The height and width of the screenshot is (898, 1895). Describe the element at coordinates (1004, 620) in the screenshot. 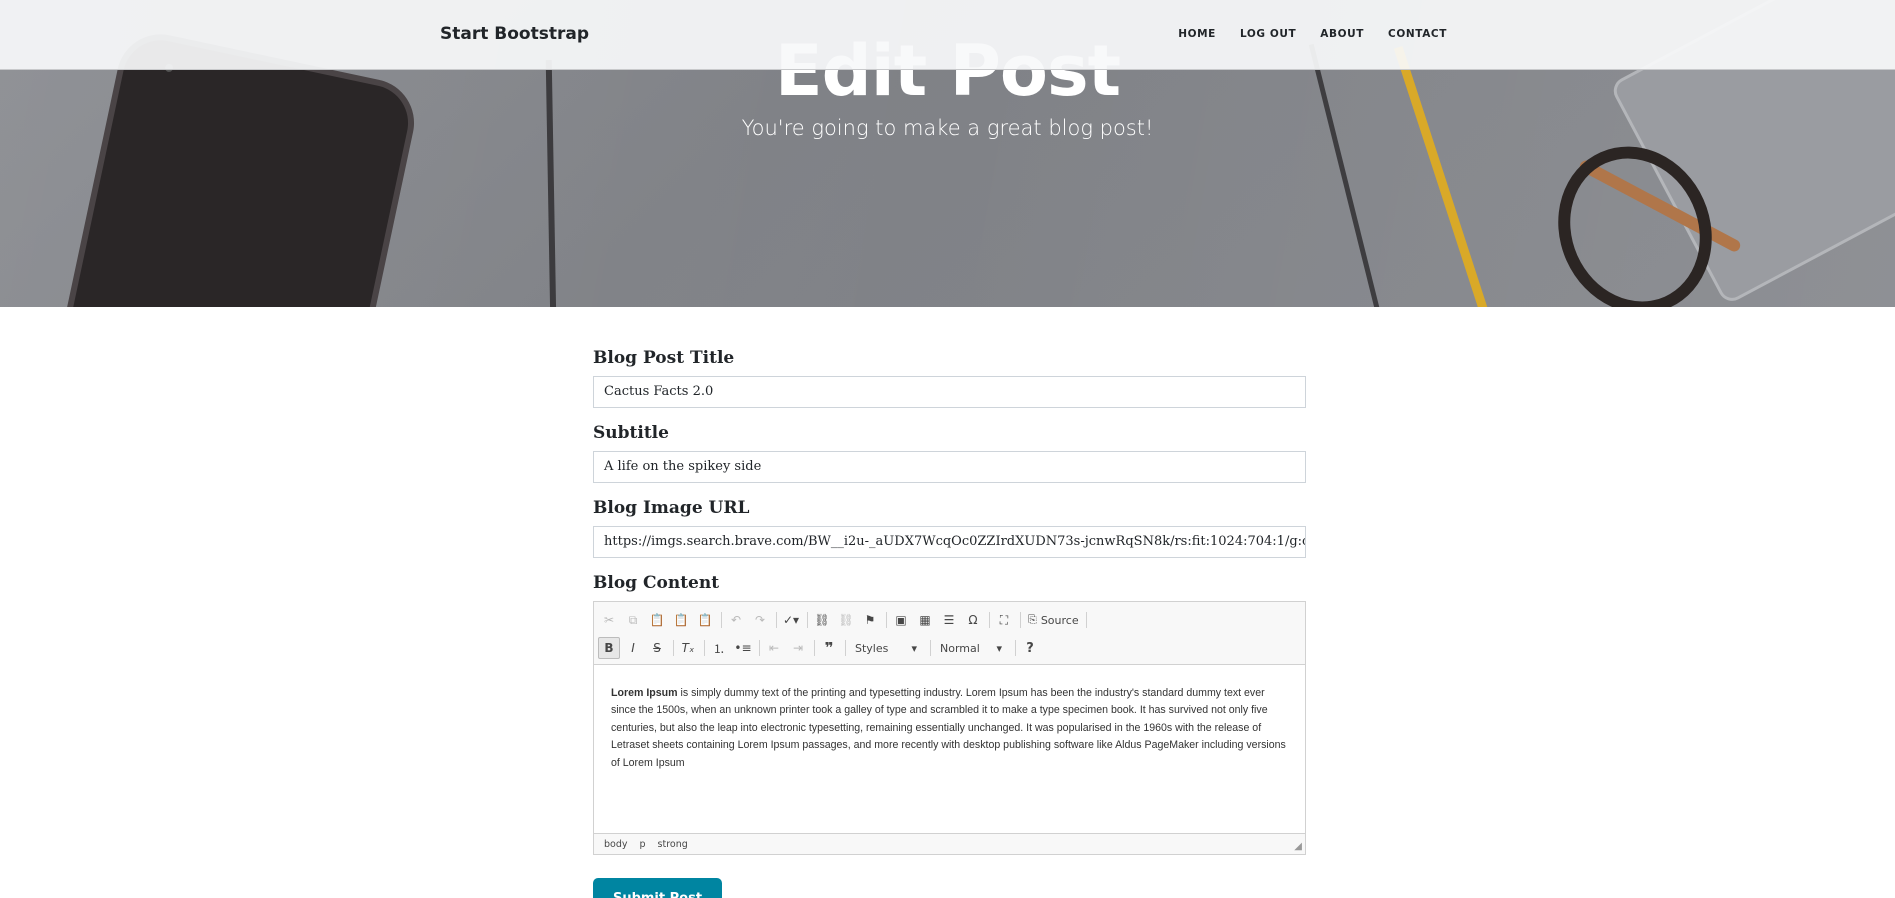

I see `maximize-icon: ⛶` at that location.